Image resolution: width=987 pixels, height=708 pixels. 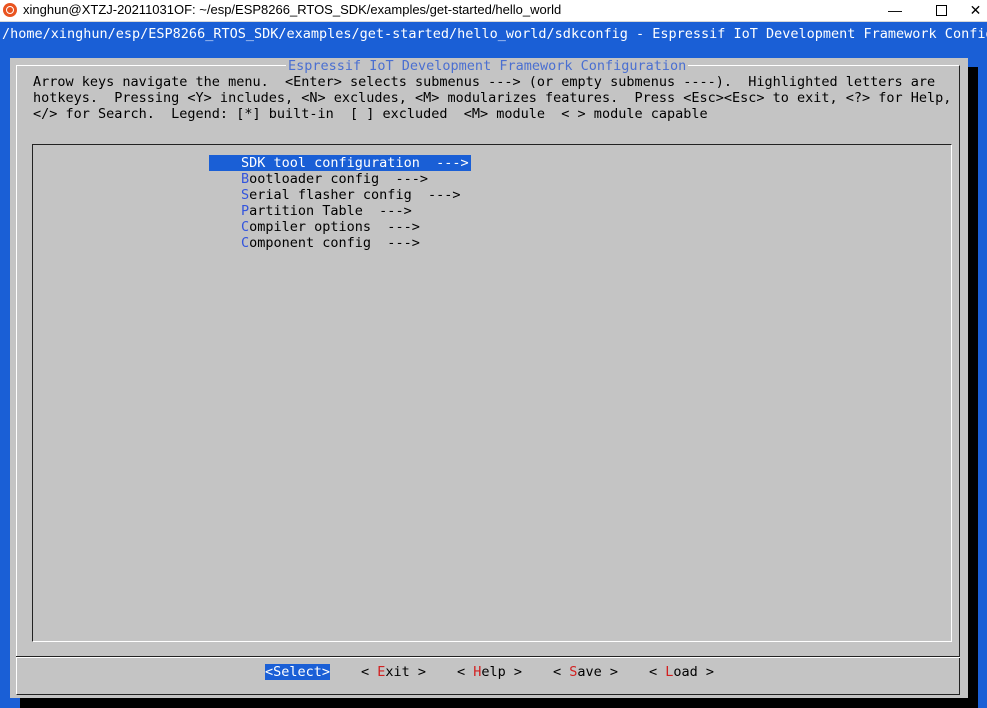 What do you see at coordinates (488, 657) in the screenshot?
I see `button-separator` at bounding box center [488, 657].